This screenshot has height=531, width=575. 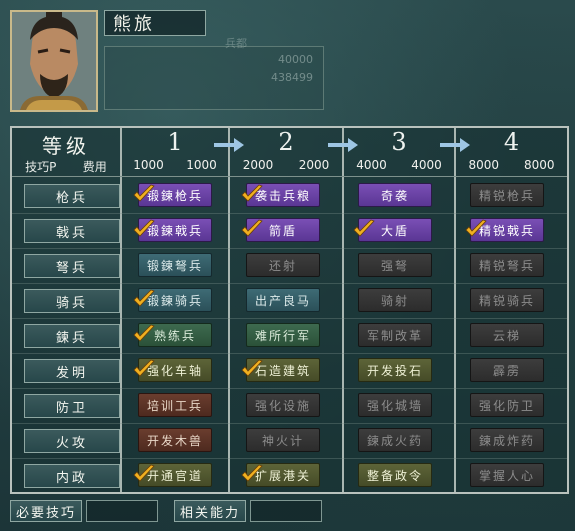 I want to click on tech-button: 开发投石, so click(x=395, y=370).